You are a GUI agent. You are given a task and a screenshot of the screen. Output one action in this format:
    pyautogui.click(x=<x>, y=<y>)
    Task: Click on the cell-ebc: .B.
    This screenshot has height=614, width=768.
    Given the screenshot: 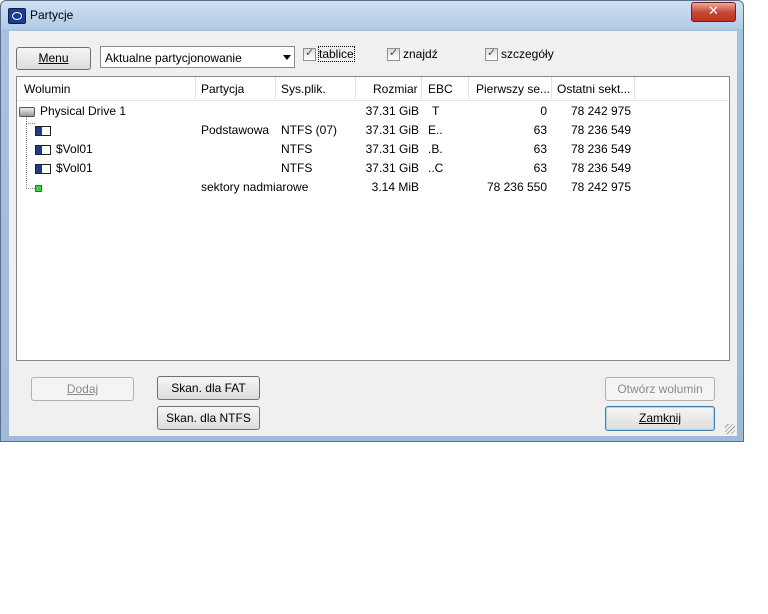 What is the action you would take?
    pyautogui.click(x=435, y=149)
    